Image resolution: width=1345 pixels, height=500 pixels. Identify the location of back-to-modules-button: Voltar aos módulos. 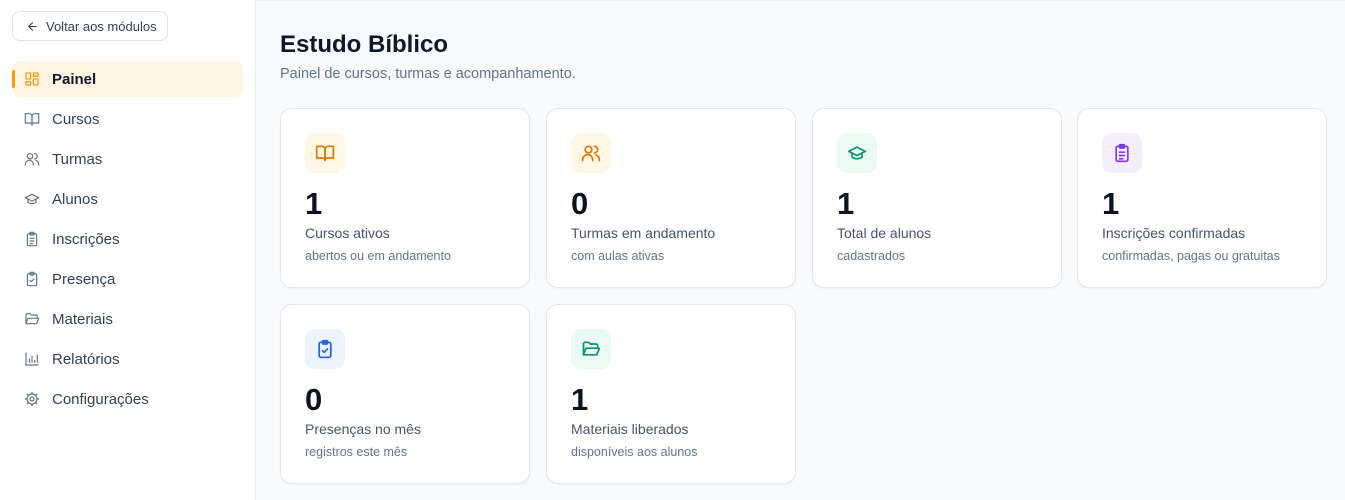
(90, 26).